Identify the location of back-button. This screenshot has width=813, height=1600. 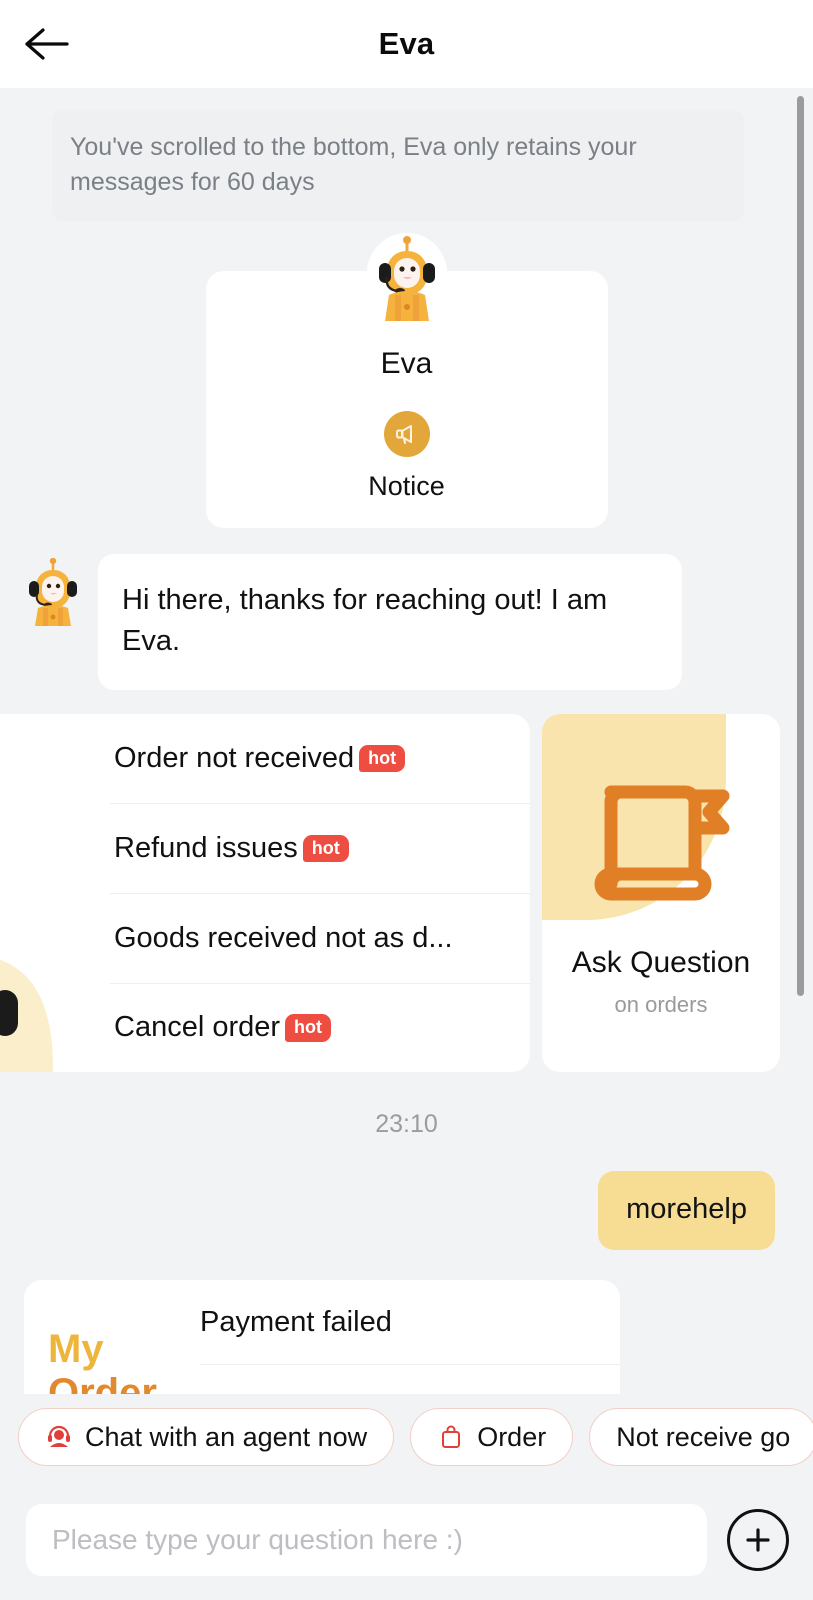
(46, 44).